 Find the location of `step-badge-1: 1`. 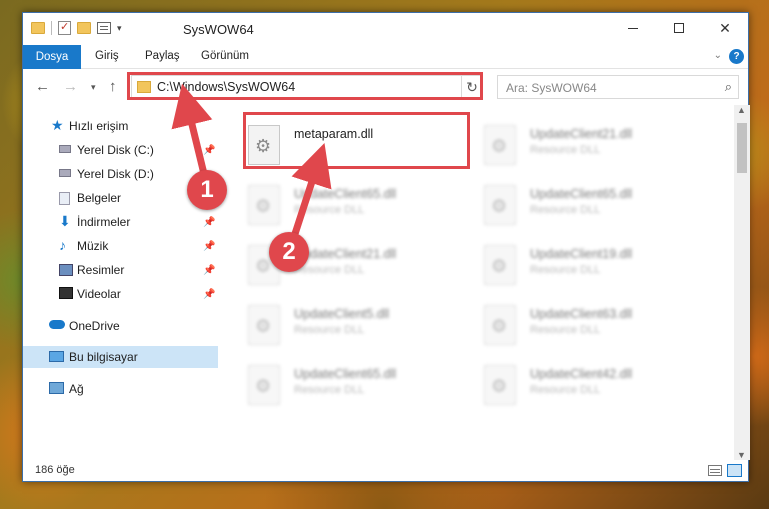

step-badge-1: 1 is located at coordinates (207, 190).